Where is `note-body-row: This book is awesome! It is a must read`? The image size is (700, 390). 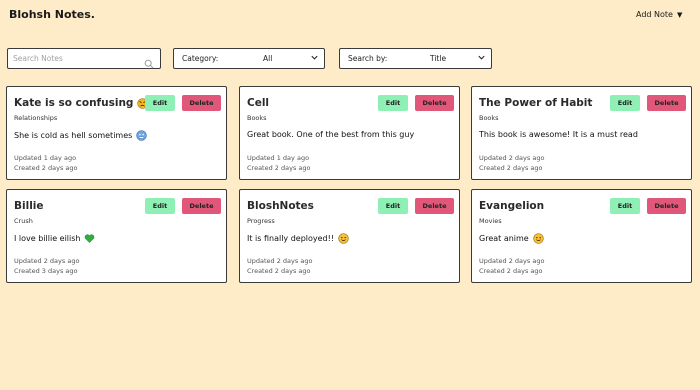 note-body-row: This book is awesome! It is a must read is located at coordinates (558, 134).